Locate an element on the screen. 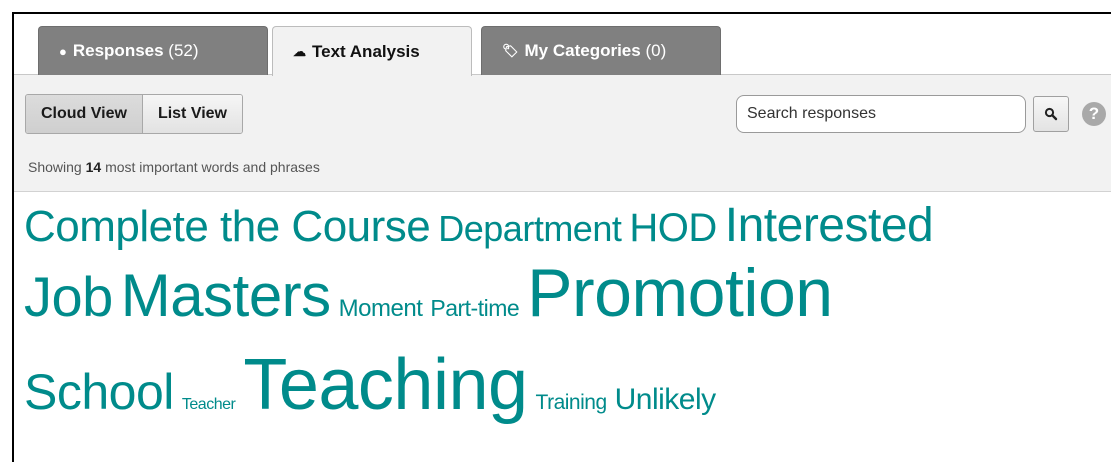 This screenshot has height=462, width=1111. cloud-word: Interested is located at coordinates (829, 225).